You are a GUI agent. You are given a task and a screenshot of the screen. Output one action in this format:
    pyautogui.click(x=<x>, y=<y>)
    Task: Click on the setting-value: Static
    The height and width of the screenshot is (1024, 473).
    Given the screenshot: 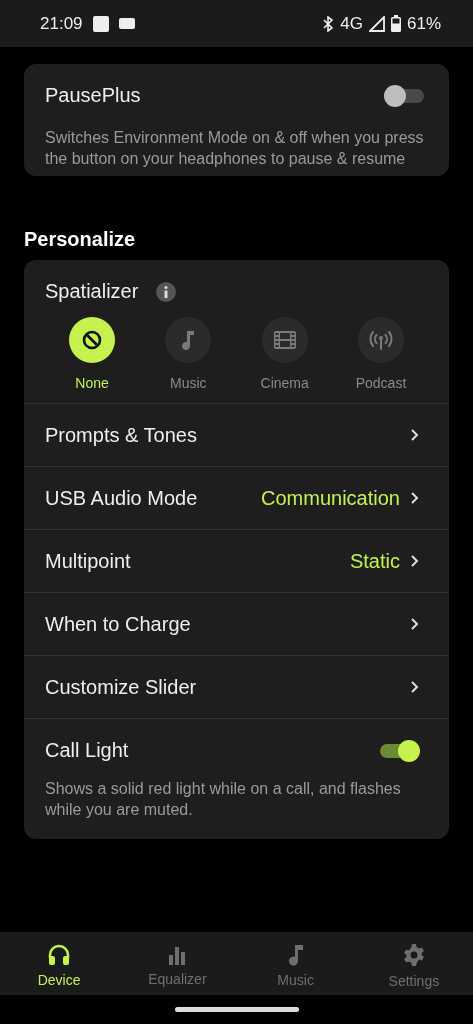 What is the action you would take?
    pyautogui.click(x=374, y=561)
    